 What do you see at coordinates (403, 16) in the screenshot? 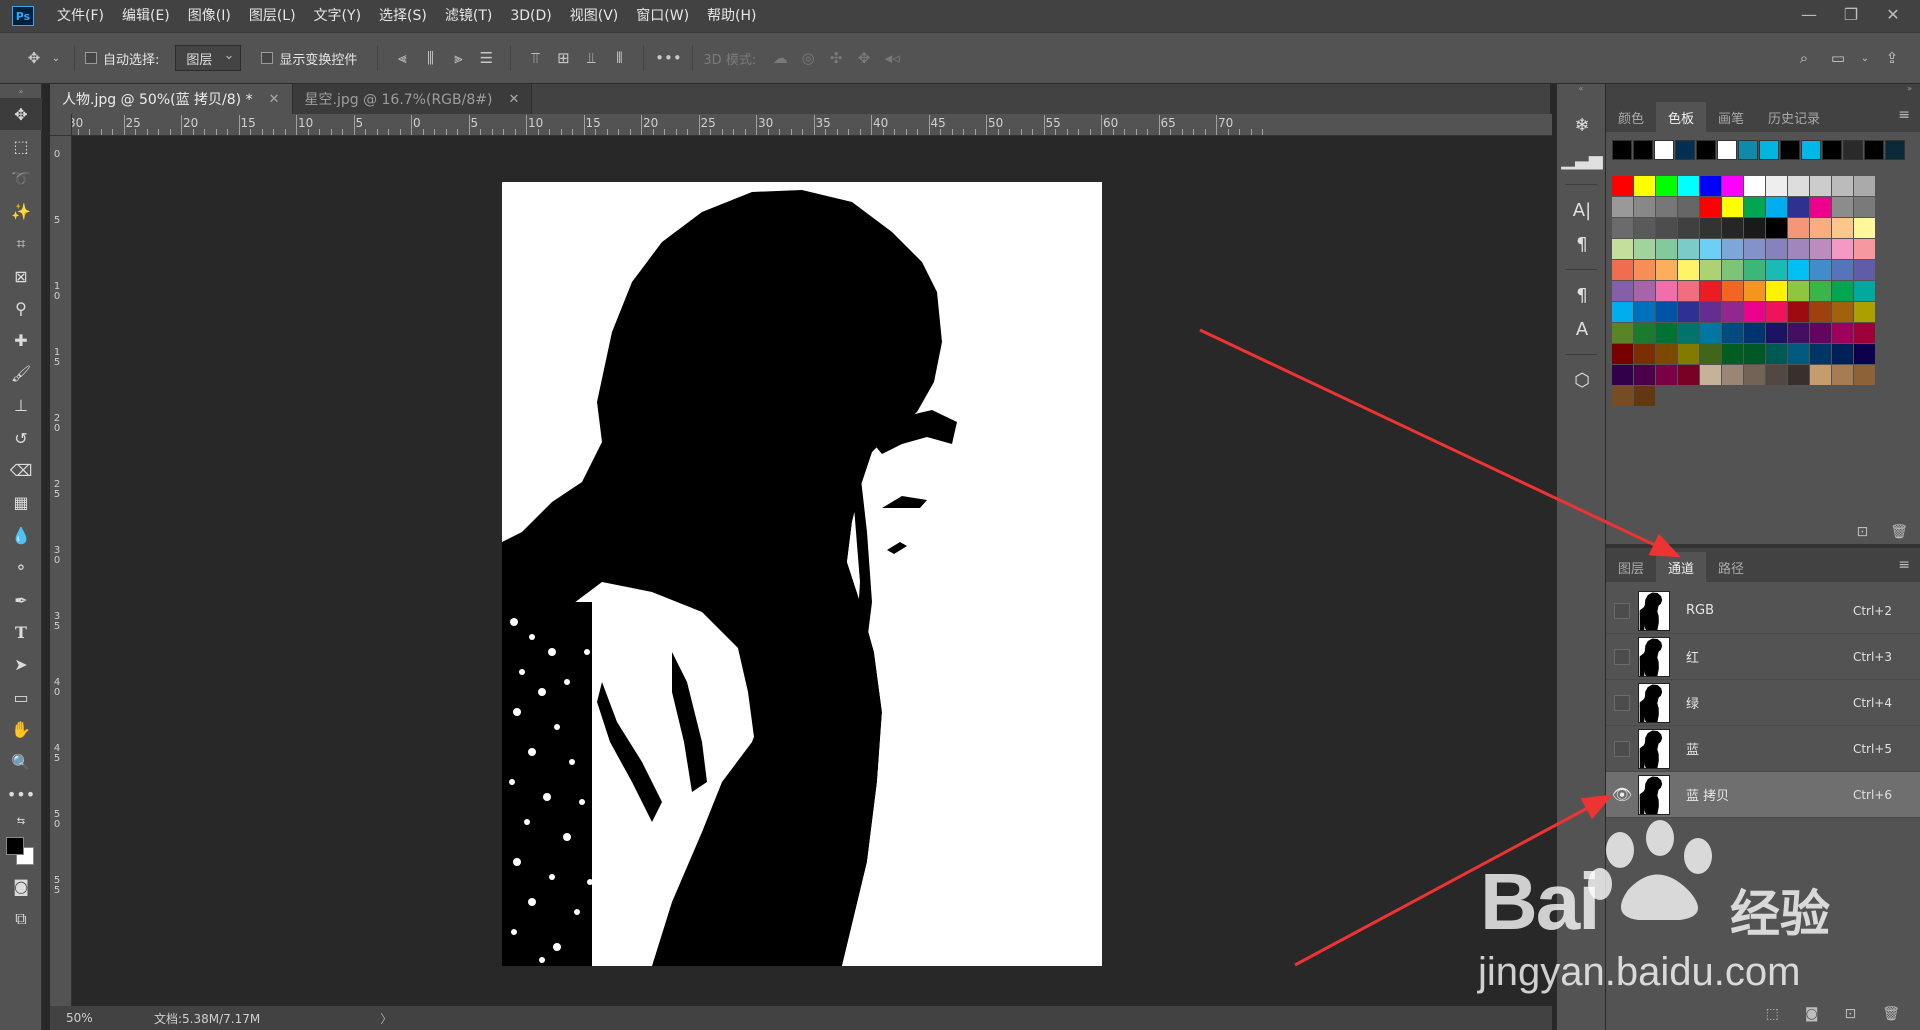
I see `menu-item: 选择(S)` at bounding box center [403, 16].